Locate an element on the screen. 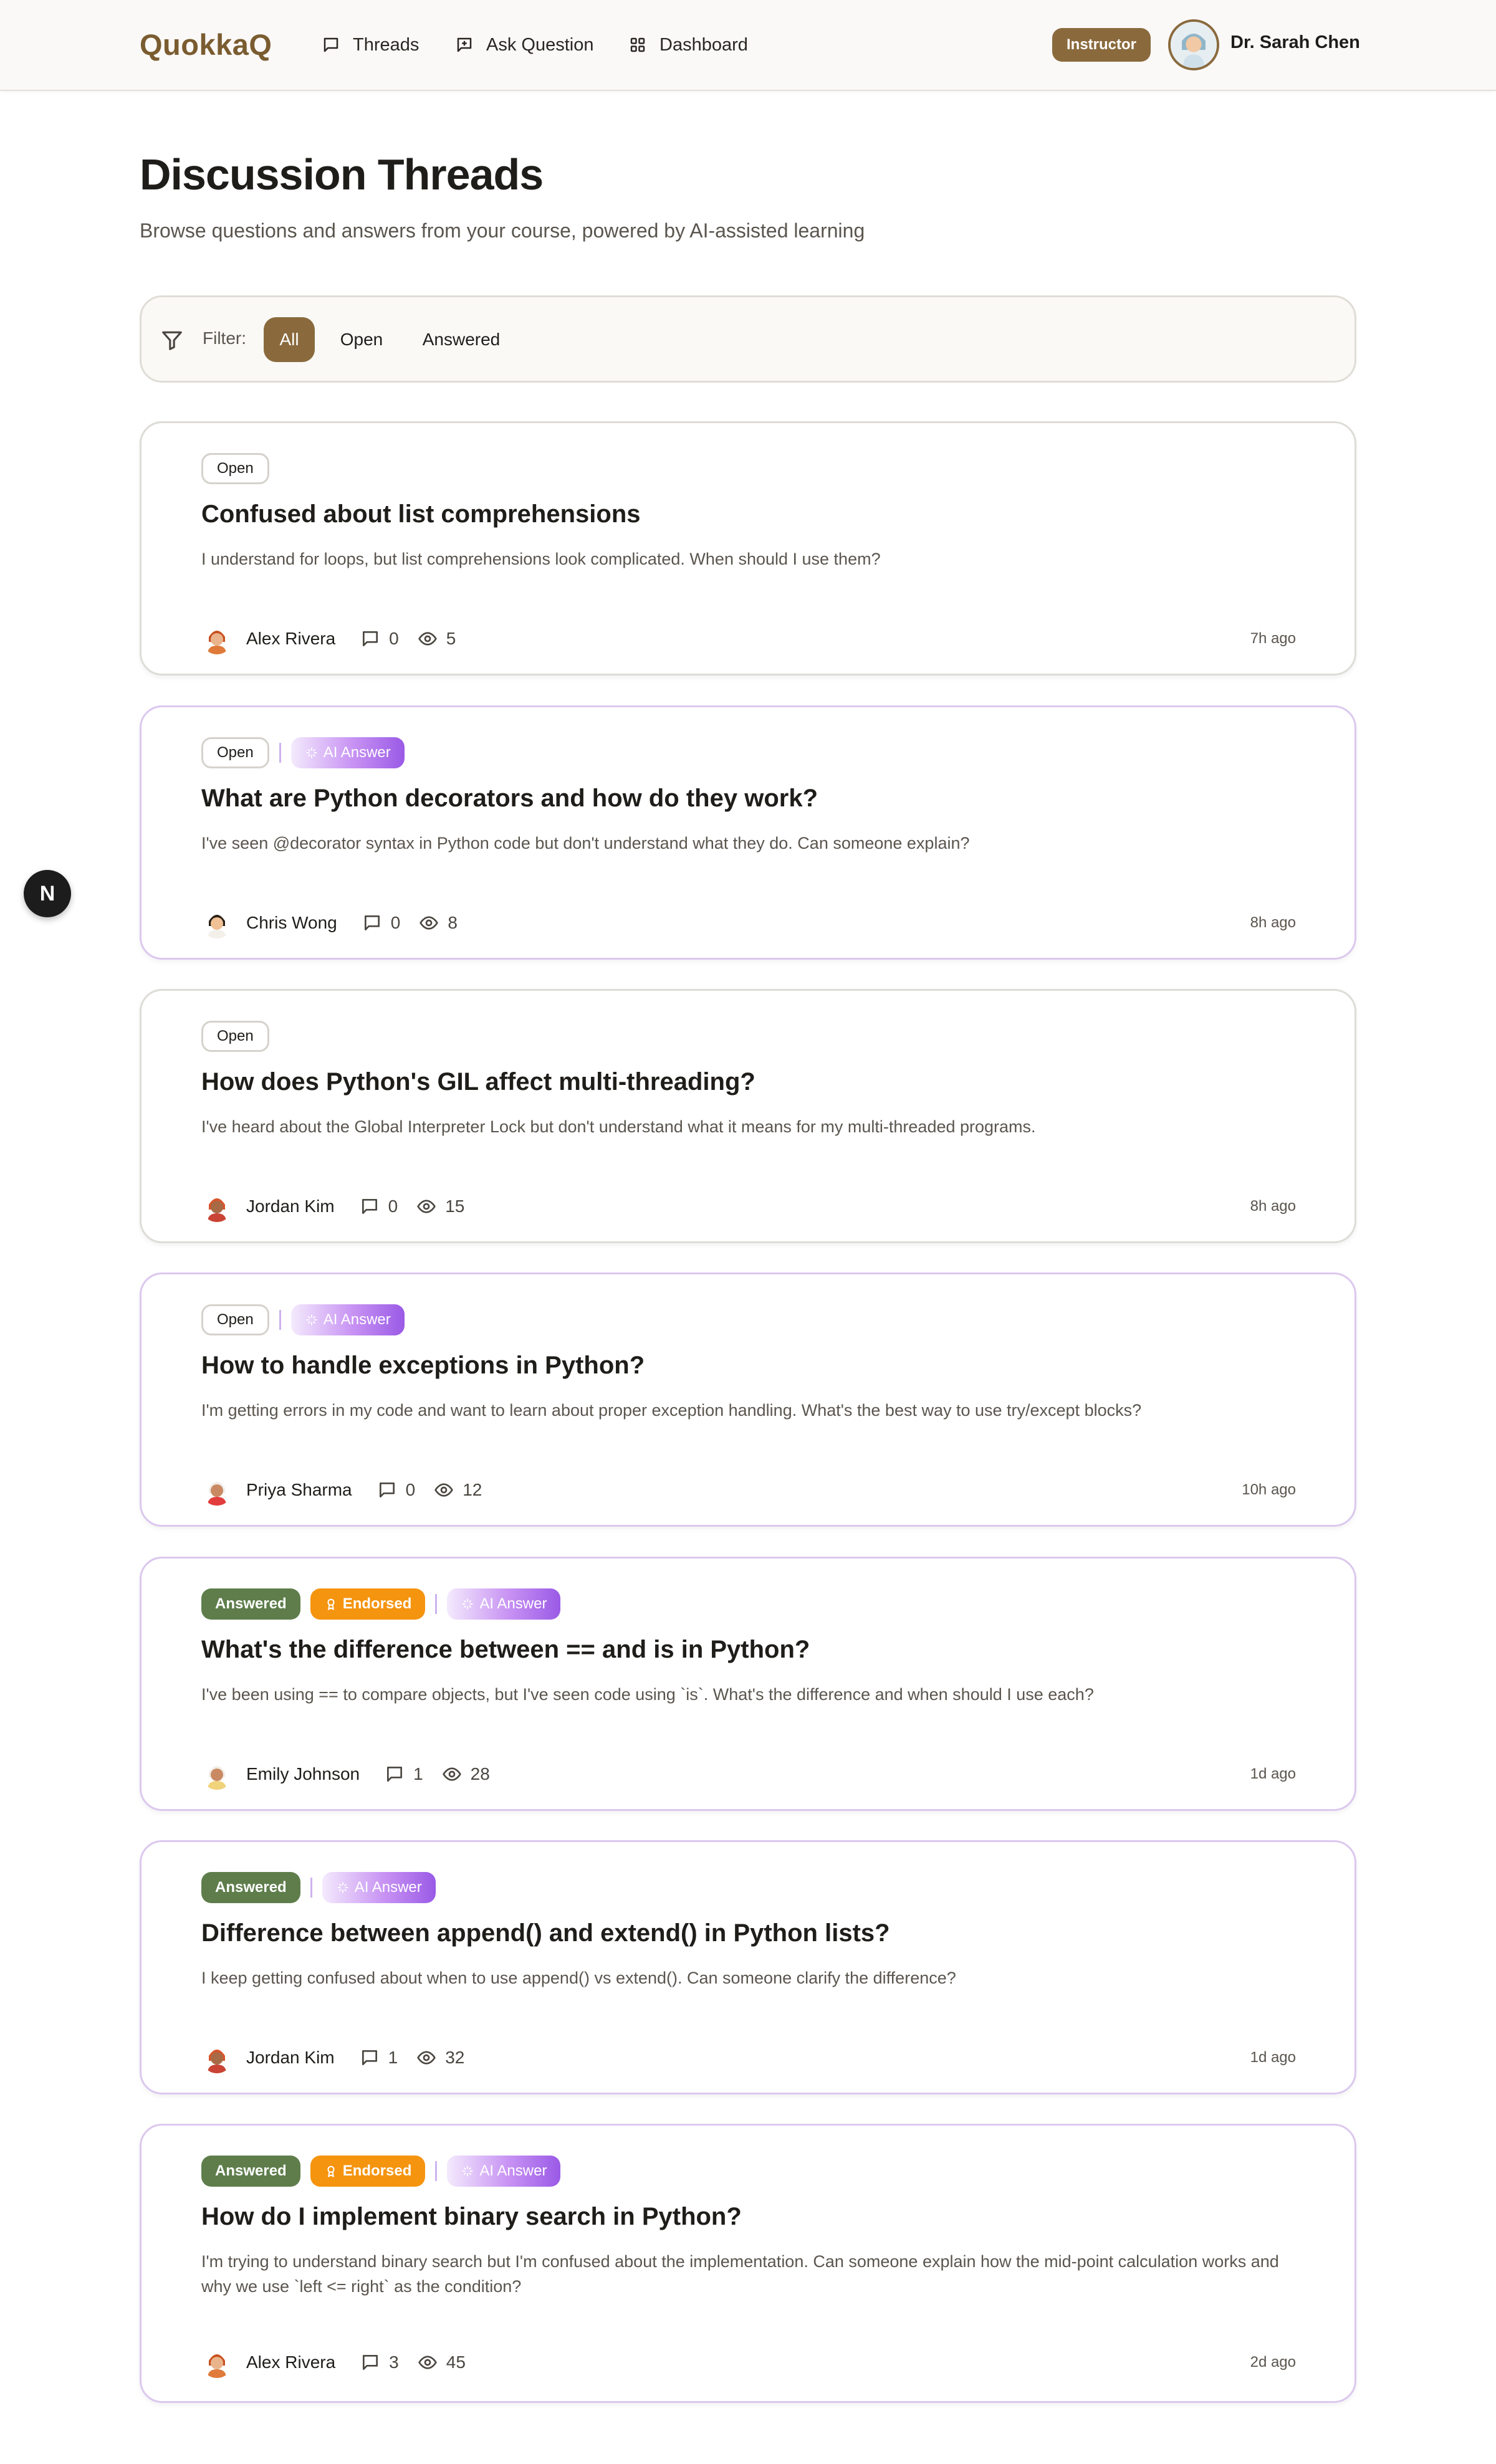 The height and width of the screenshot is (2464, 1496). thread-badges: Answered Endorsed AI Answer is located at coordinates (381, 1604).